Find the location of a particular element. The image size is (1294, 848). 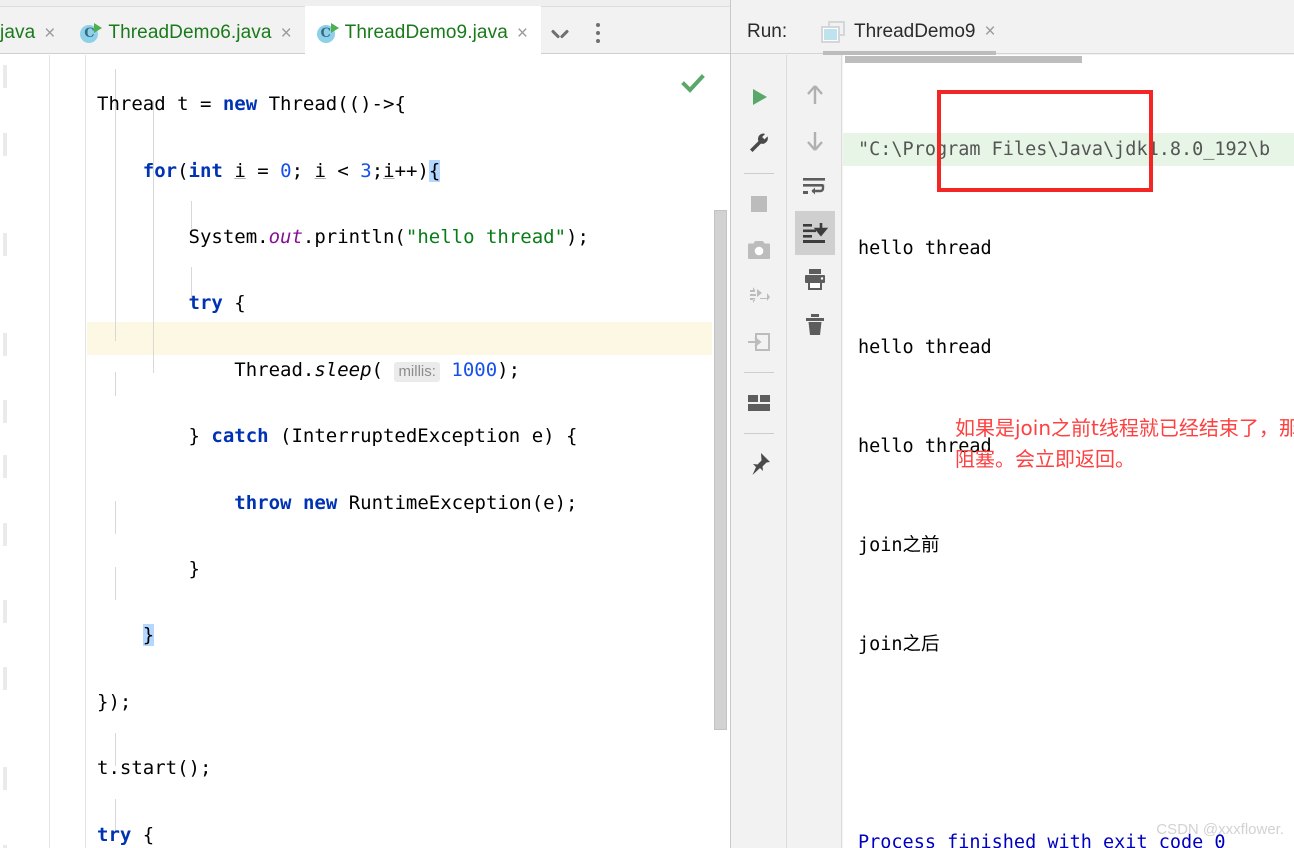

vertical-dots-icon is located at coordinates (597, 33).